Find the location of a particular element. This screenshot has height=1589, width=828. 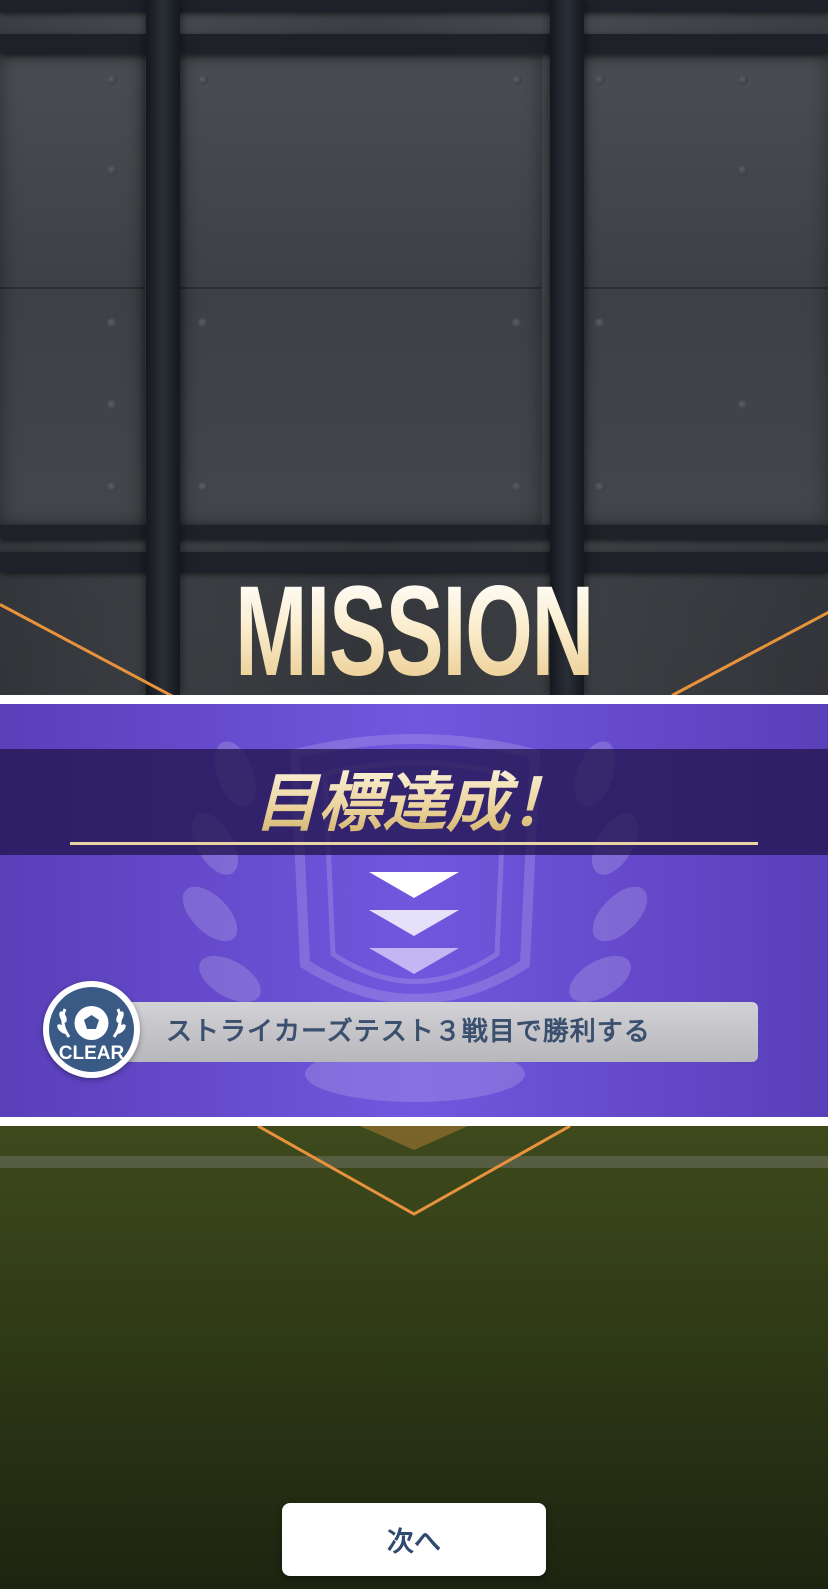

mission-item: ストライカーズテスト３戦目で勝利する is located at coordinates (439, 1032).